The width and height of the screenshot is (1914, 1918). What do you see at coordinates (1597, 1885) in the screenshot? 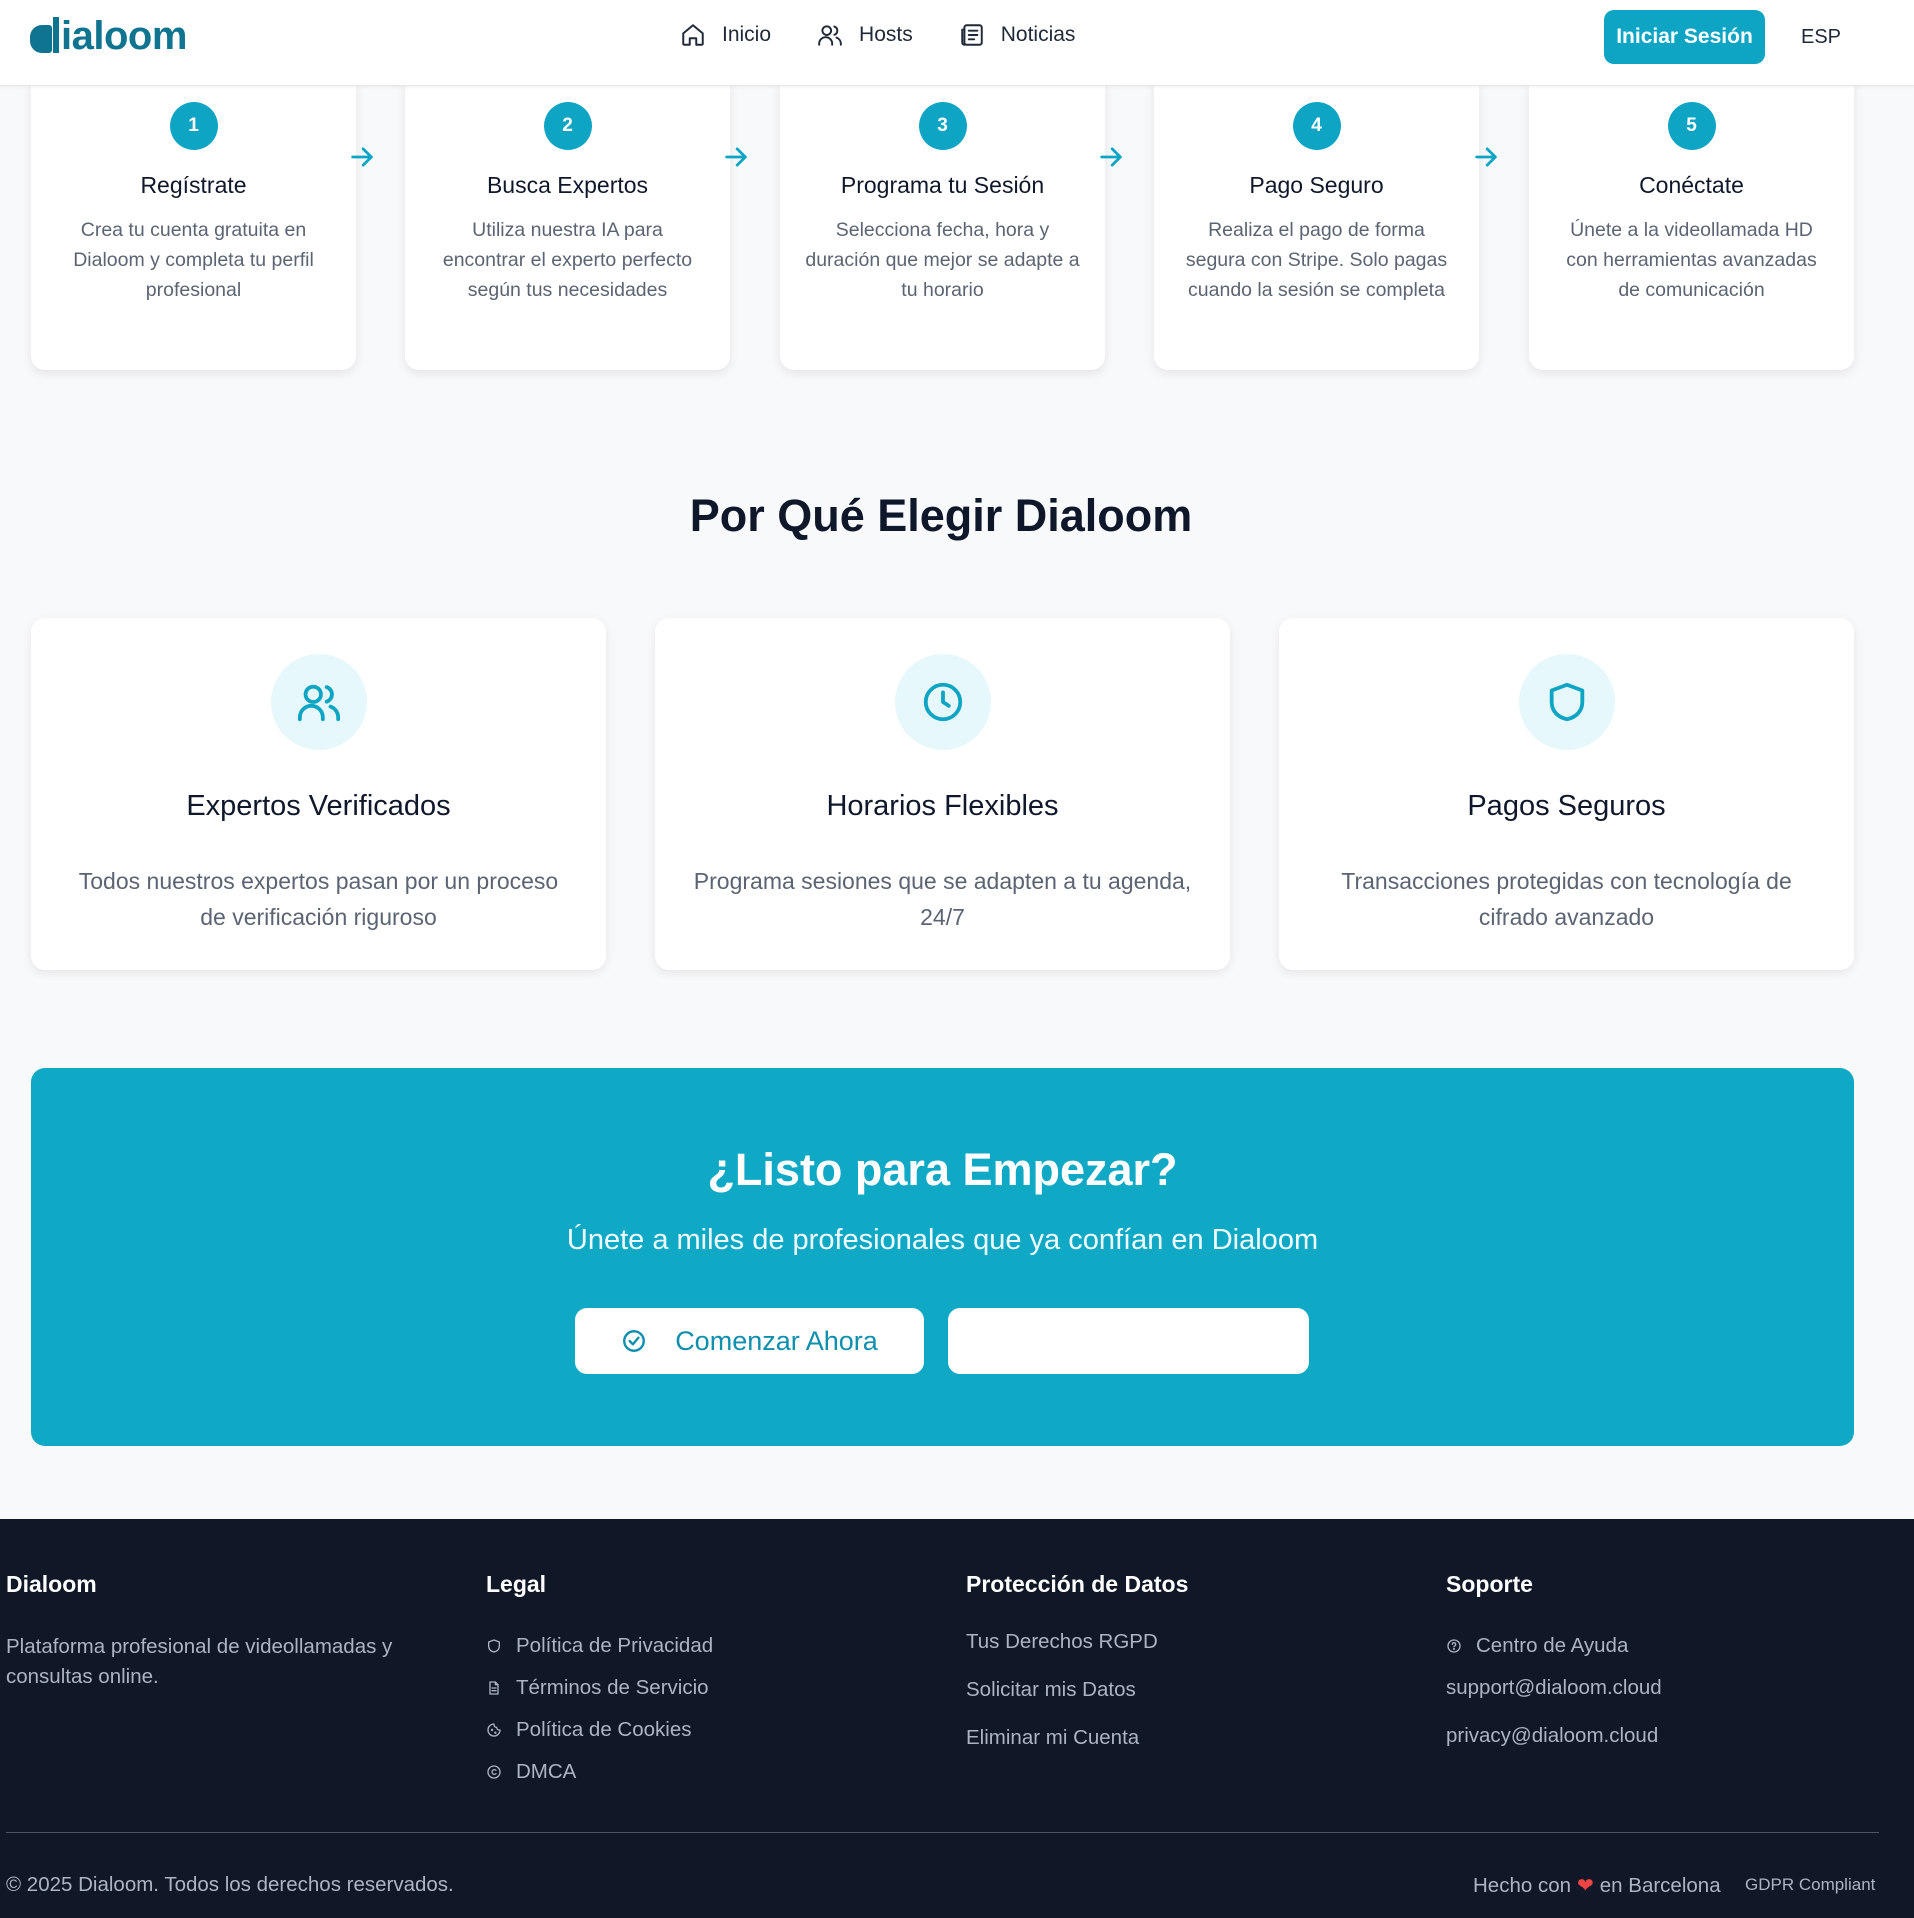
I see `made-in-barcelona: Hecho con ❤ en Barcelona` at bounding box center [1597, 1885].